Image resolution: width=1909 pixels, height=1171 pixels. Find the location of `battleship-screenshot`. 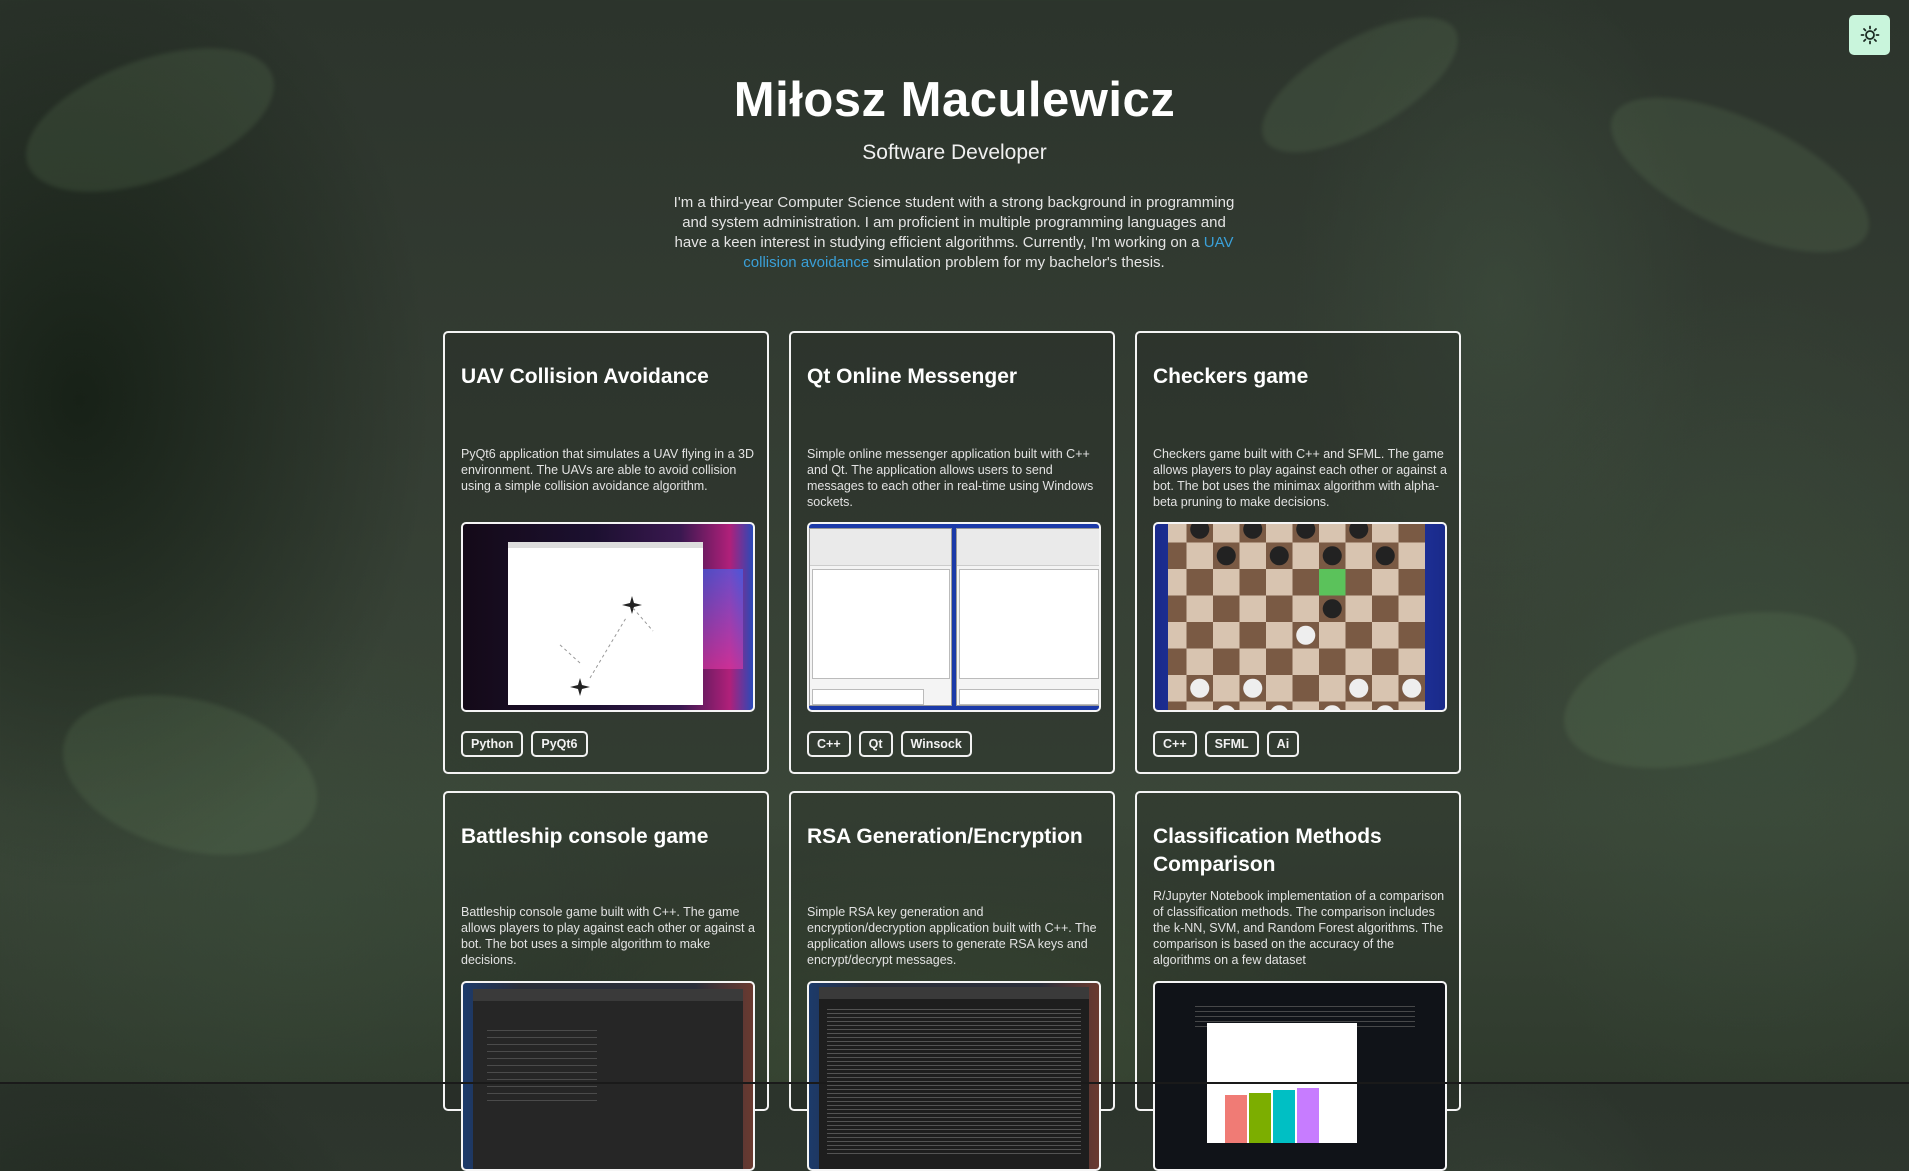

battleship-screenshot is located at coordinates (608, 1076).